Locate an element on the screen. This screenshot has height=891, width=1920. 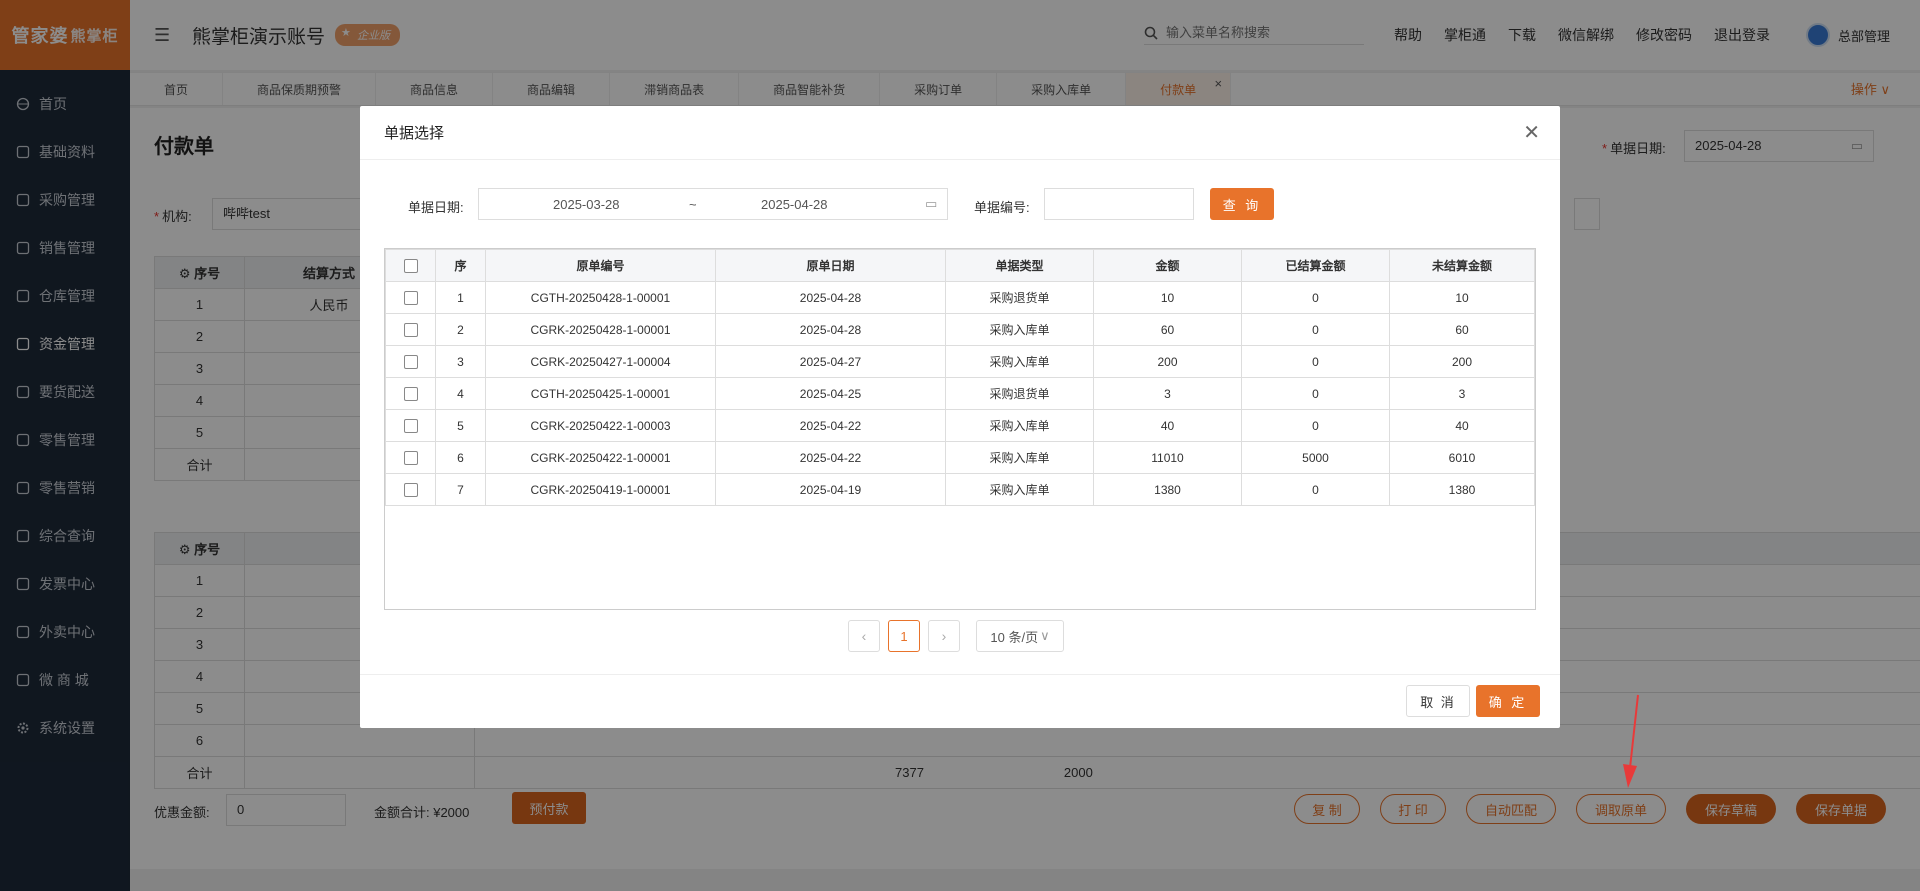
table-cell: 2025-04-19 is located at coordinates (830, 489).